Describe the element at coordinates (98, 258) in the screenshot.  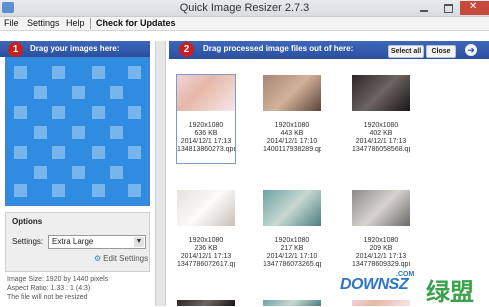
I see `gear-icon: ⚙` at that location.